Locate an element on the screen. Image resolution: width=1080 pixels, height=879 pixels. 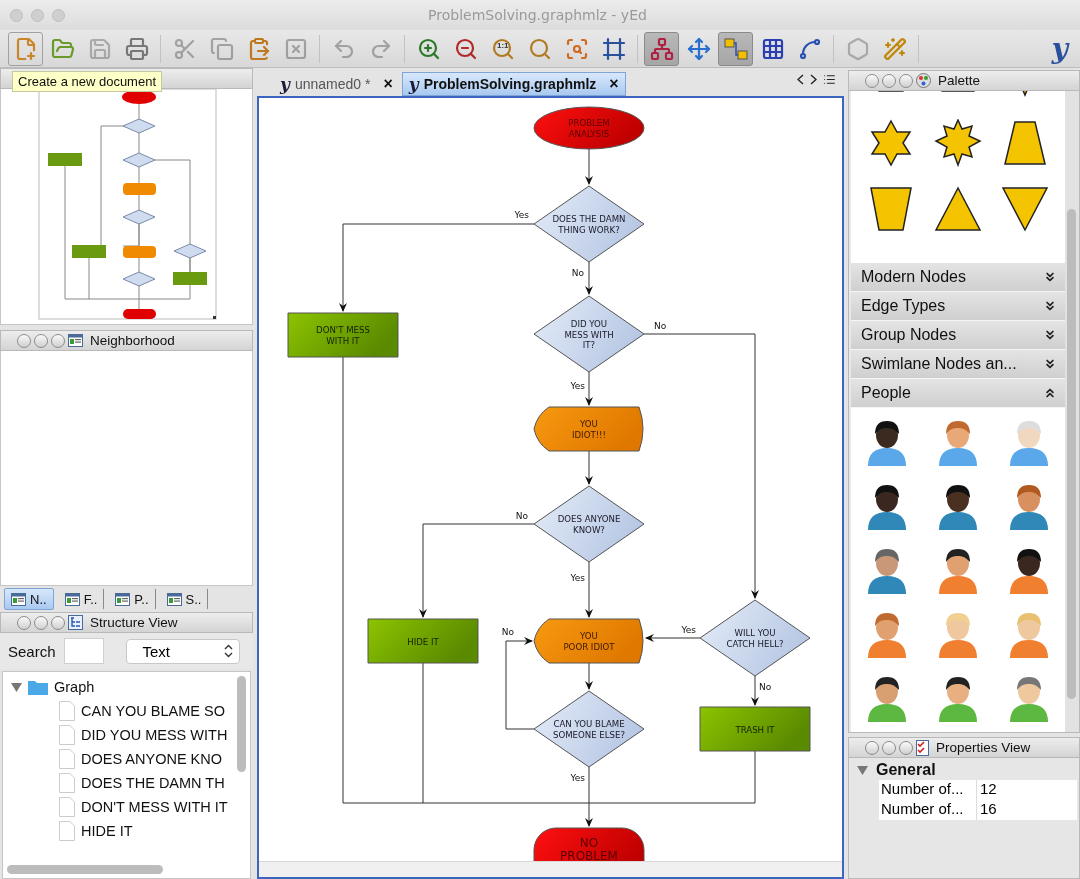
next-tab-icon is located at coordinates (813, 79).